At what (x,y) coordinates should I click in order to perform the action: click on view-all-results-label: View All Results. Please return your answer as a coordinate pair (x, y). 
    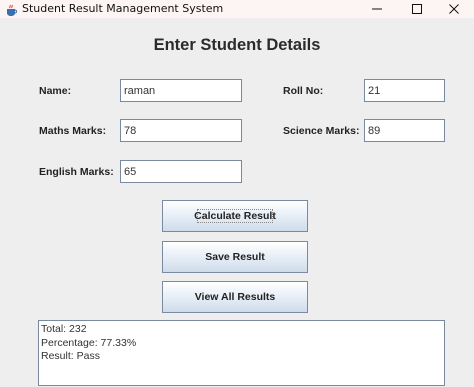
    Looking at the image, I should click on (235, 297).